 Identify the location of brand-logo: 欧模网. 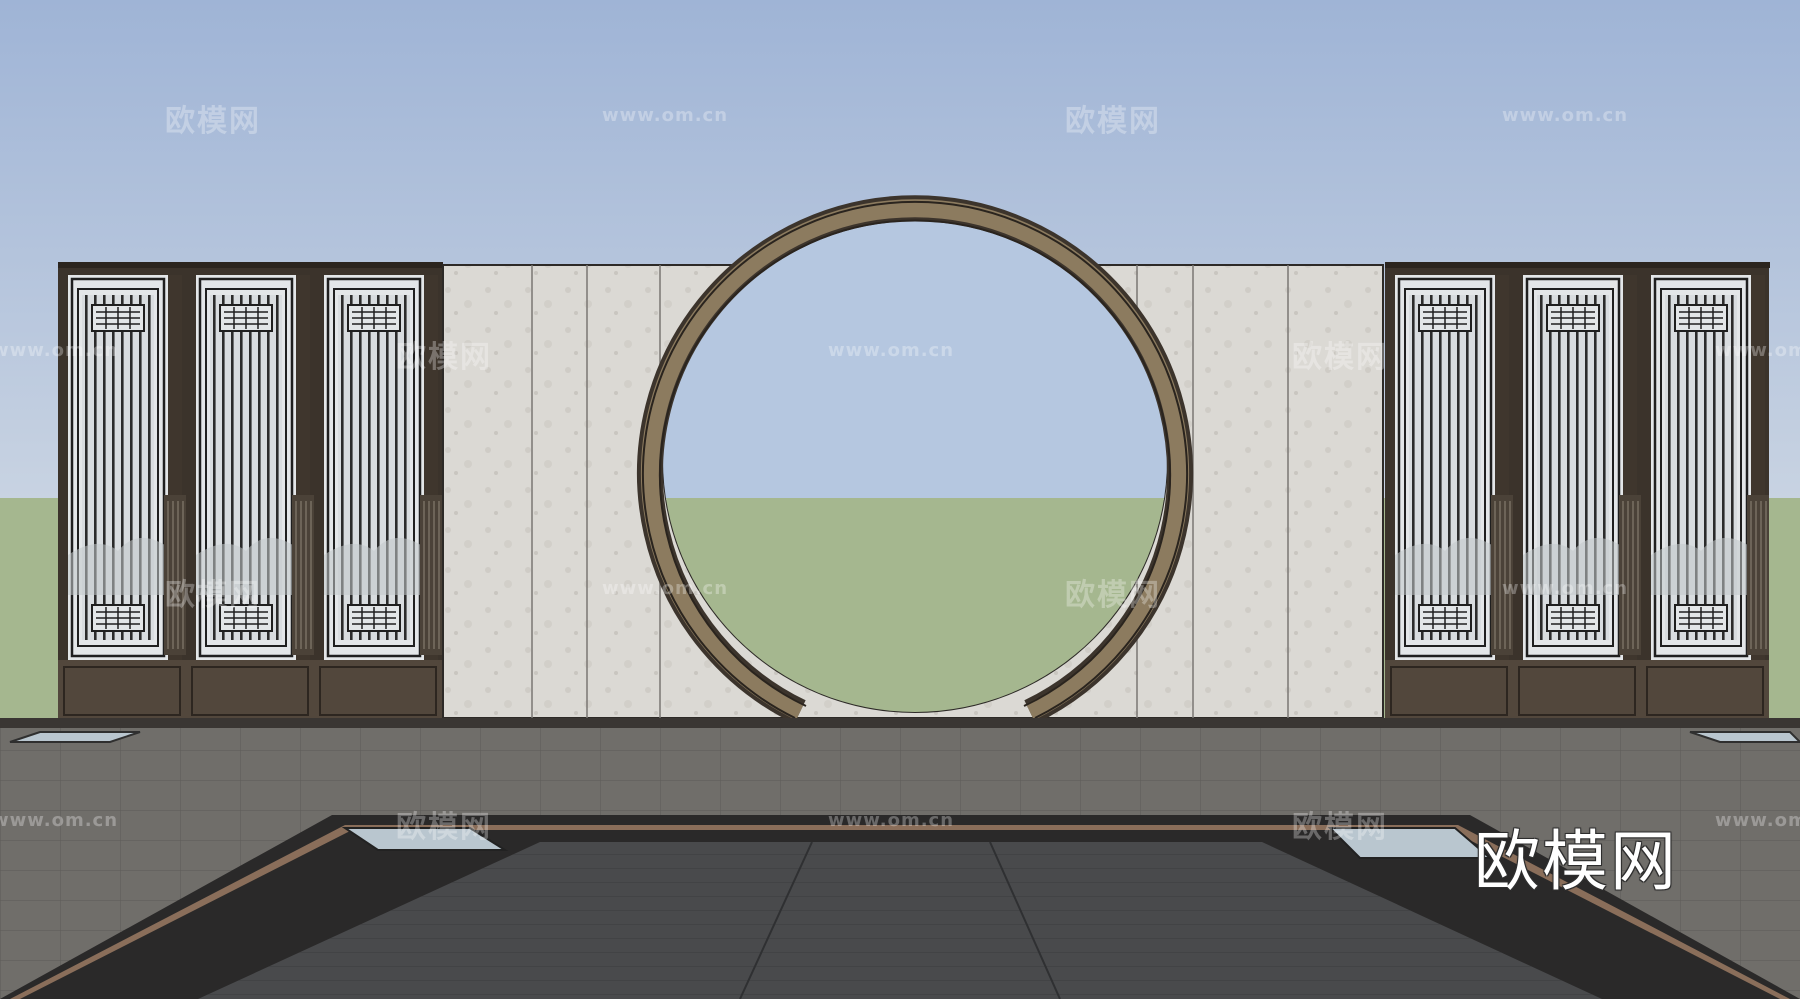
(1576, 861).